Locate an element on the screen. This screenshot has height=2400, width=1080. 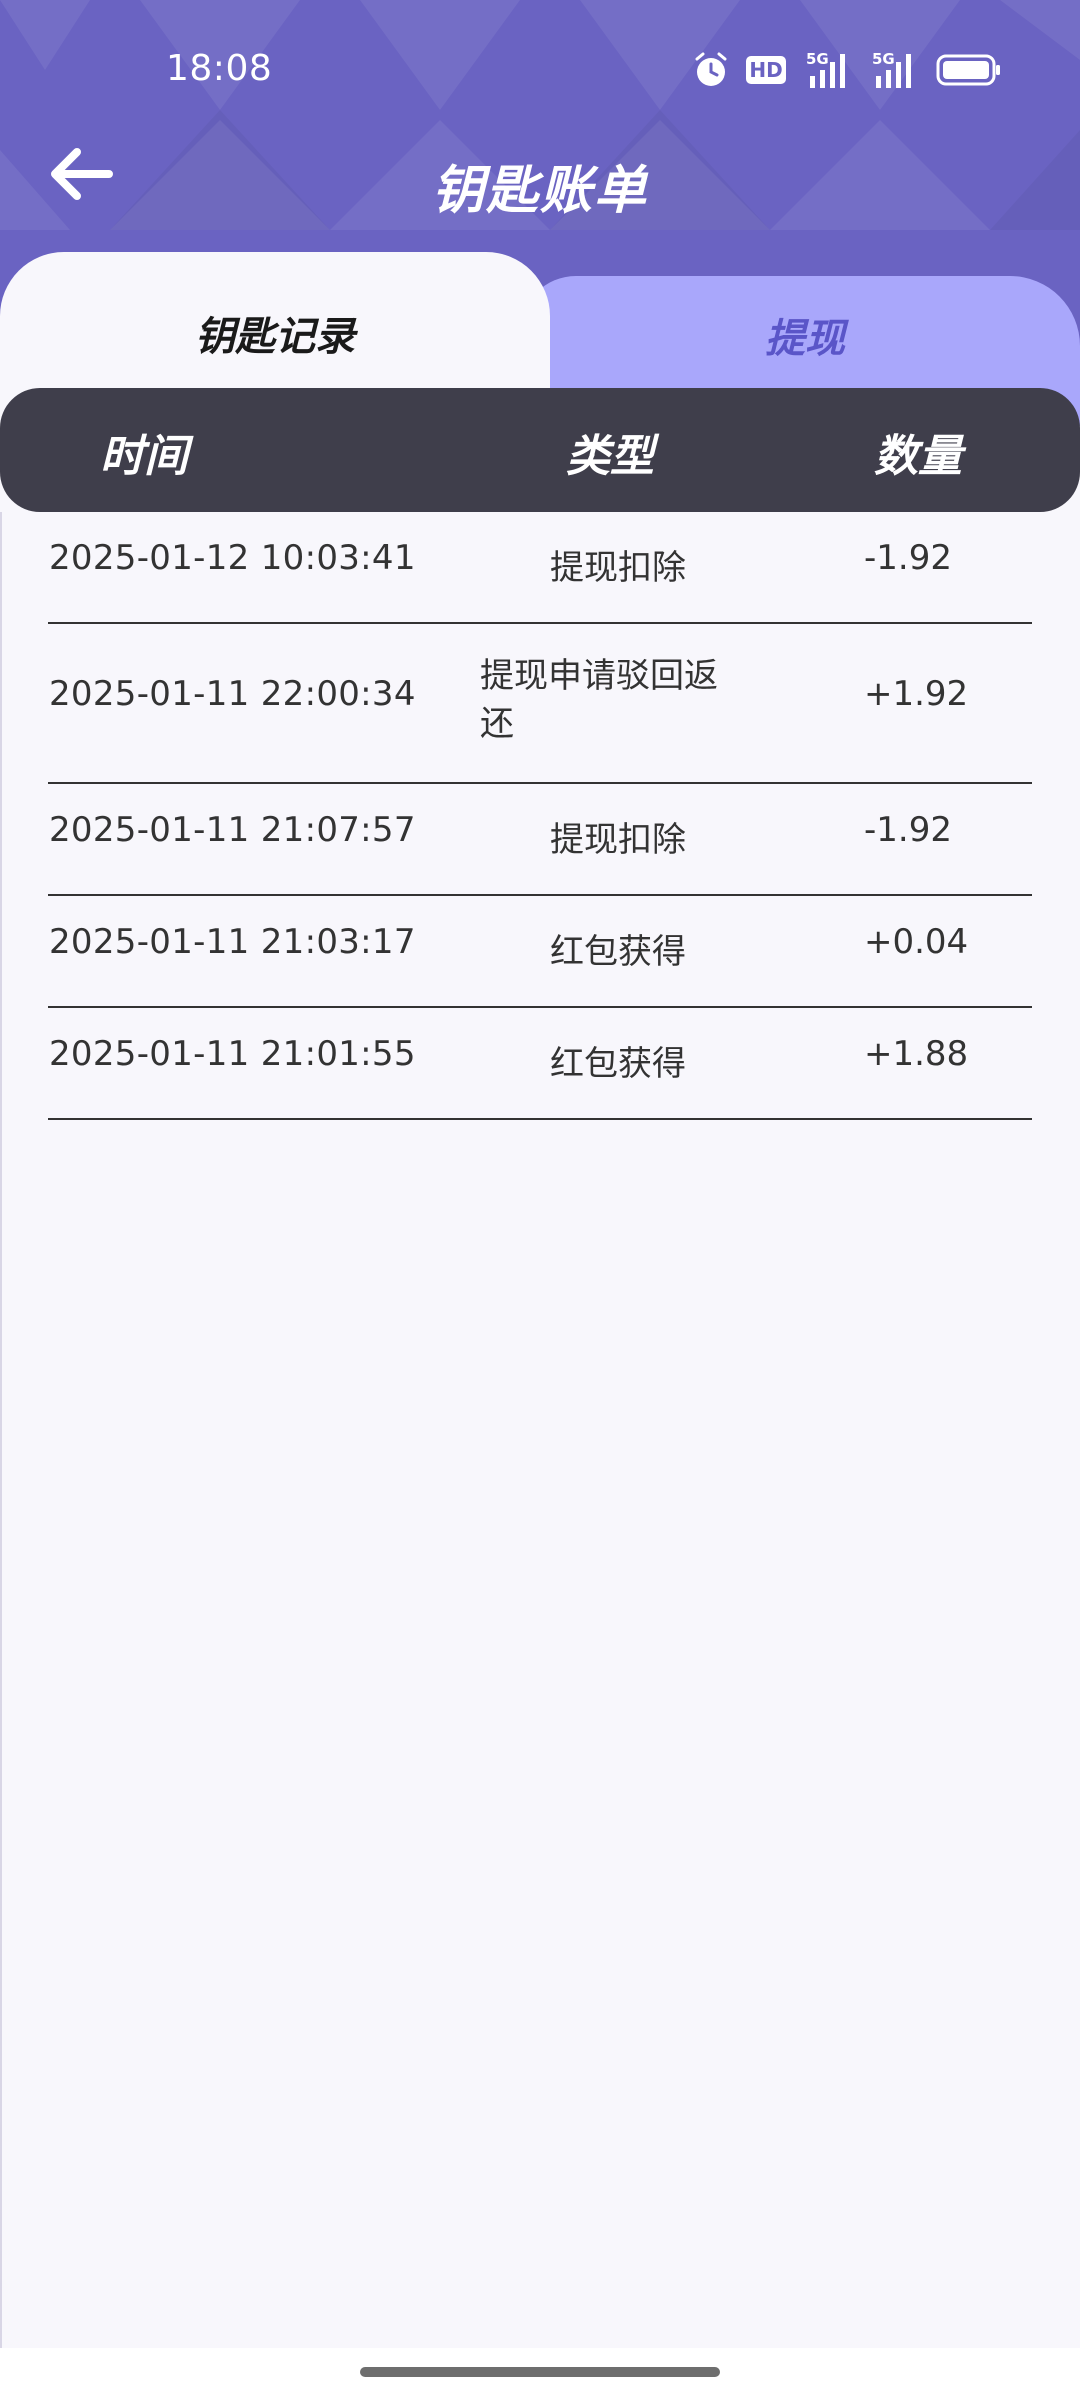
row-time: 2025-01-11 22:00:34 is located at coordinates (232, 694).